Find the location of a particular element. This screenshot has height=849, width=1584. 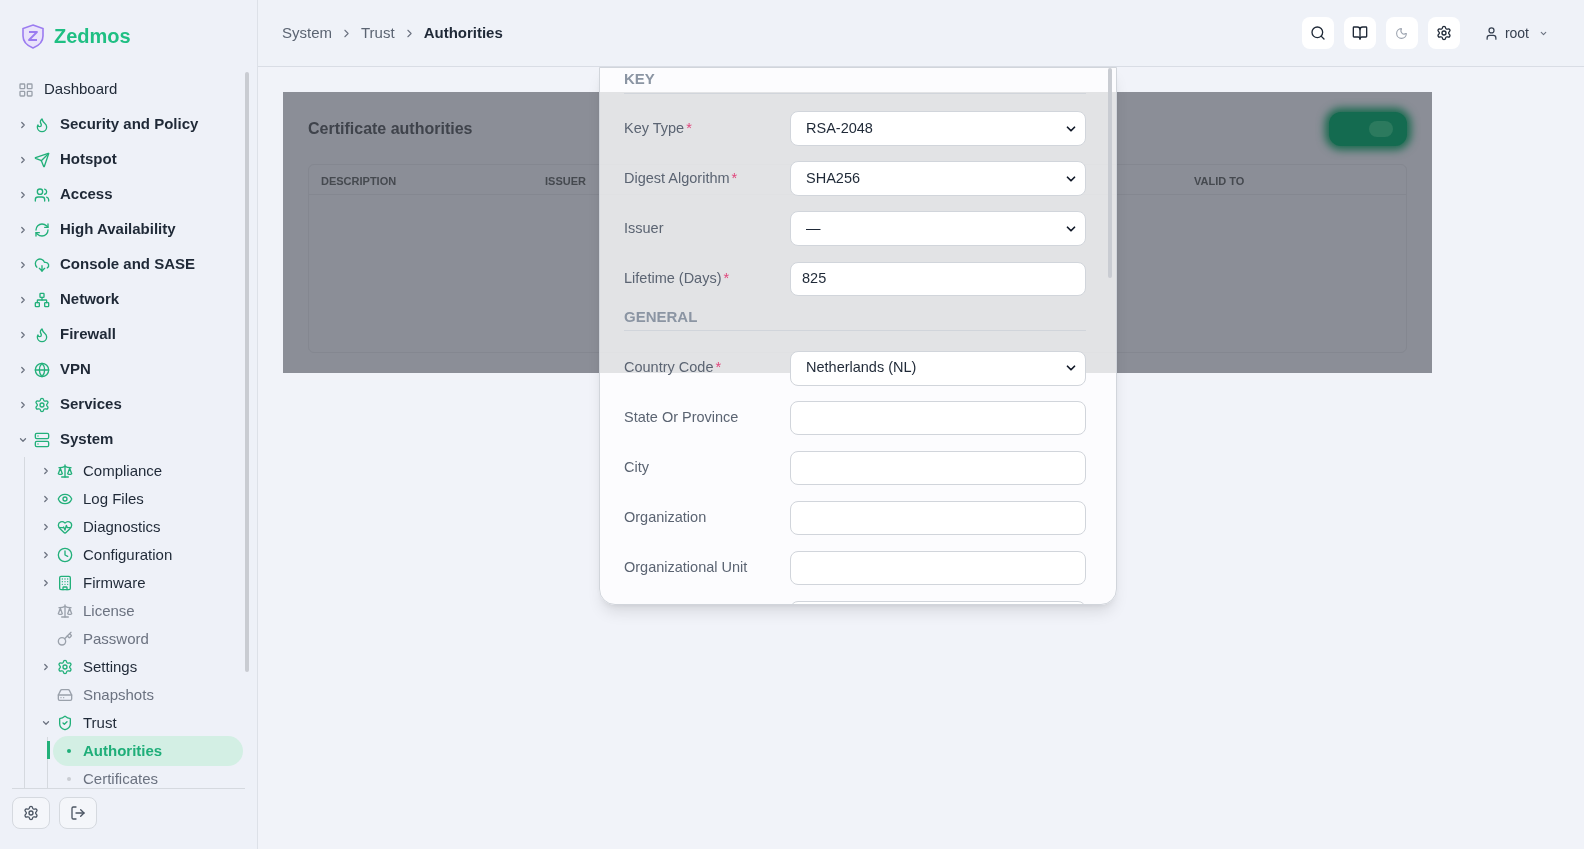

search-icon is located at coordinates (1317, 33).